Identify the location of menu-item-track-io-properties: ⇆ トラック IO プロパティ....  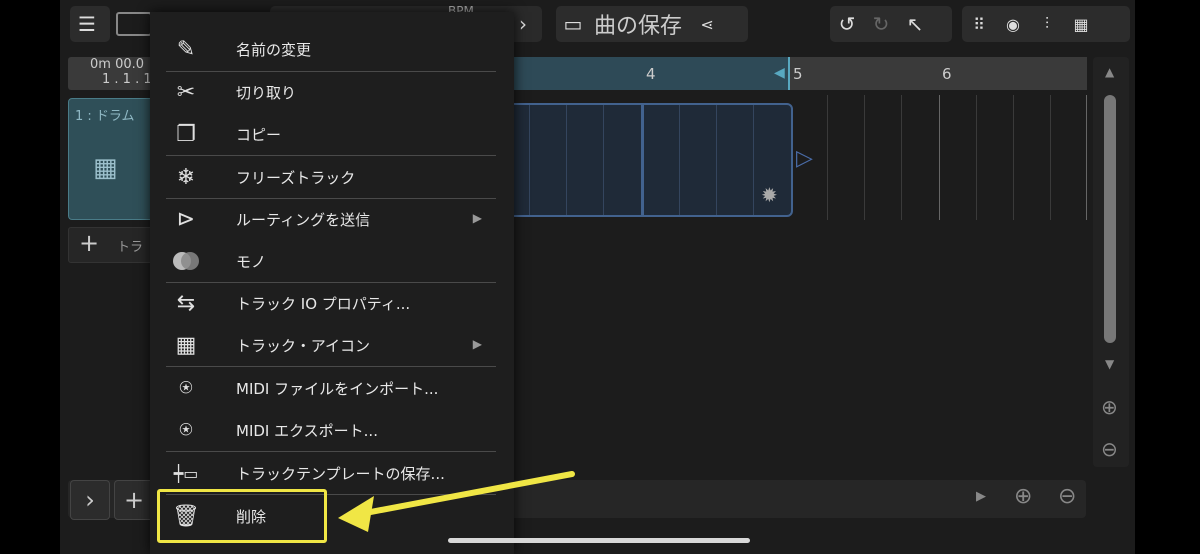
(331, 303).